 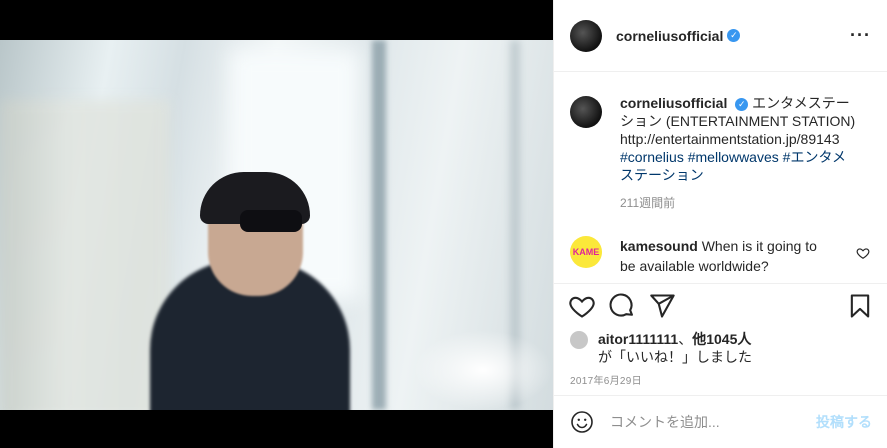 I want to click on emoji-smiley-icon, so click(x=582, y=422).